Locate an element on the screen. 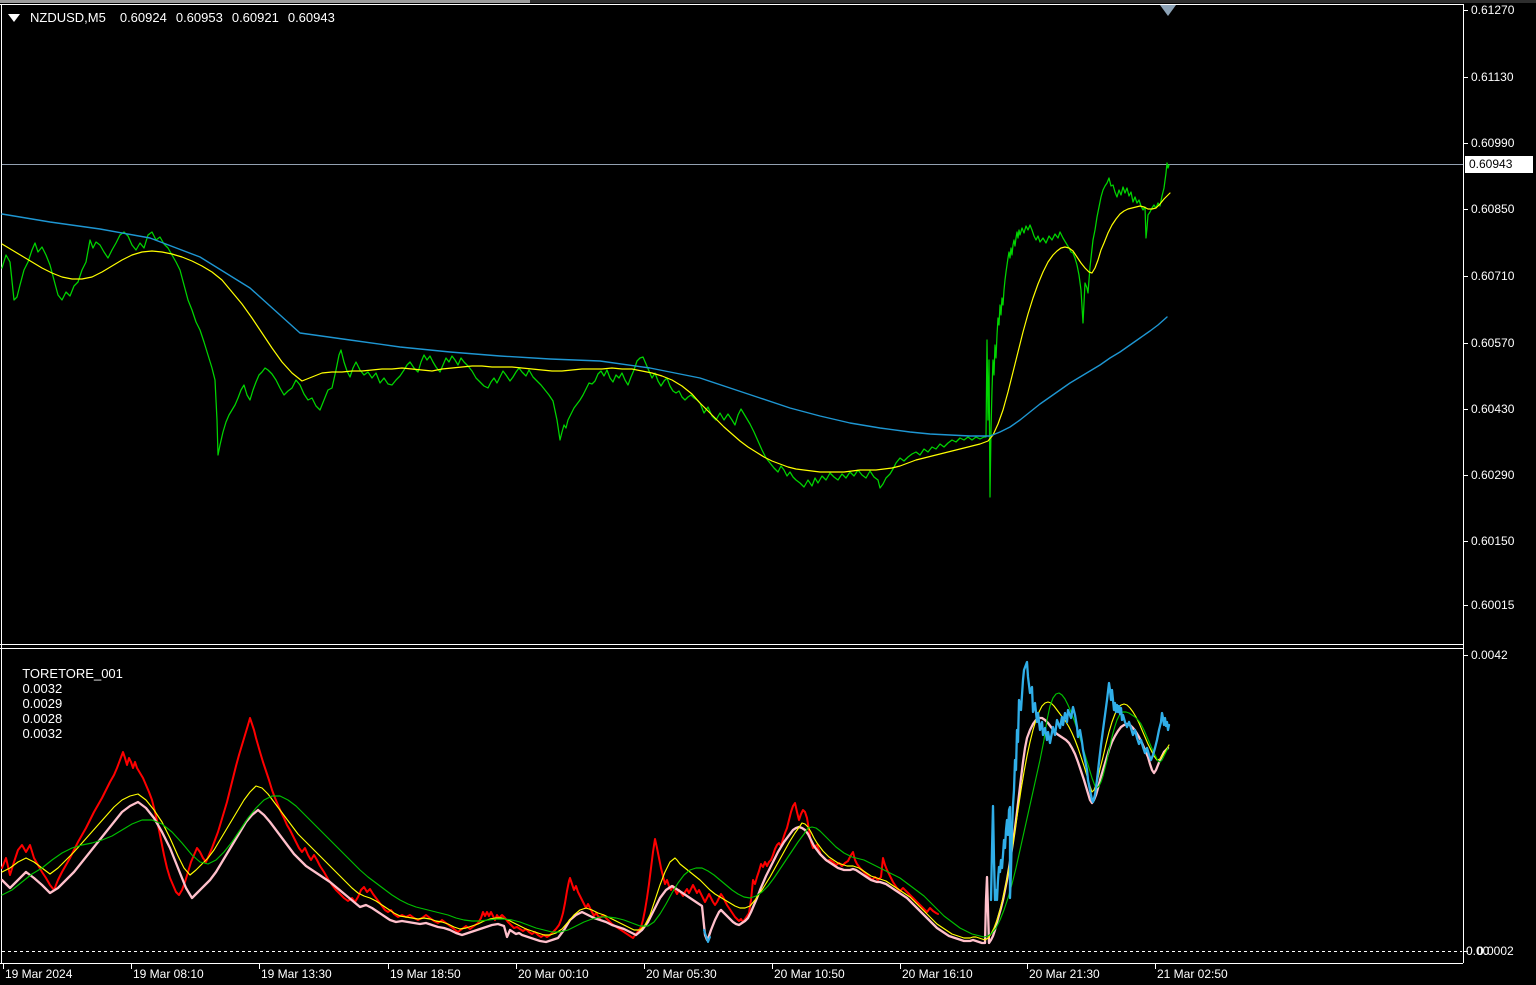 This screenshot has width=1536, height=985. price-axis-label: 0.60570 is located at coordinates (1493, 343).